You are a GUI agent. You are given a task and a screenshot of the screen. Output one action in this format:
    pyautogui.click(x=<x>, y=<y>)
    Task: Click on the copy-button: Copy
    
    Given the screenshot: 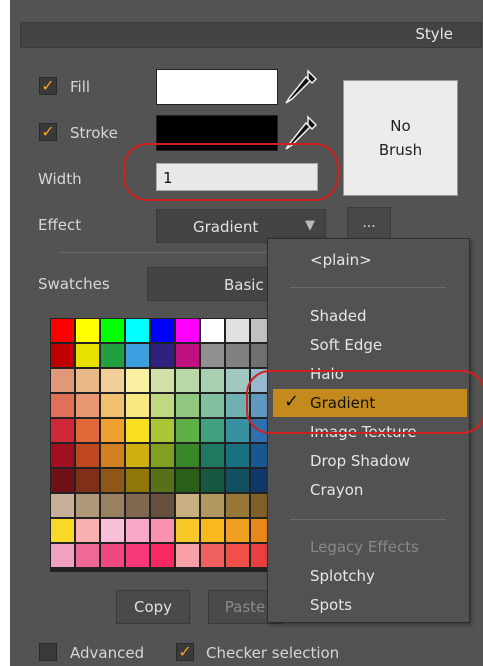 What is the action you would take?
    pyautogui.click(x=153, y=607)
    